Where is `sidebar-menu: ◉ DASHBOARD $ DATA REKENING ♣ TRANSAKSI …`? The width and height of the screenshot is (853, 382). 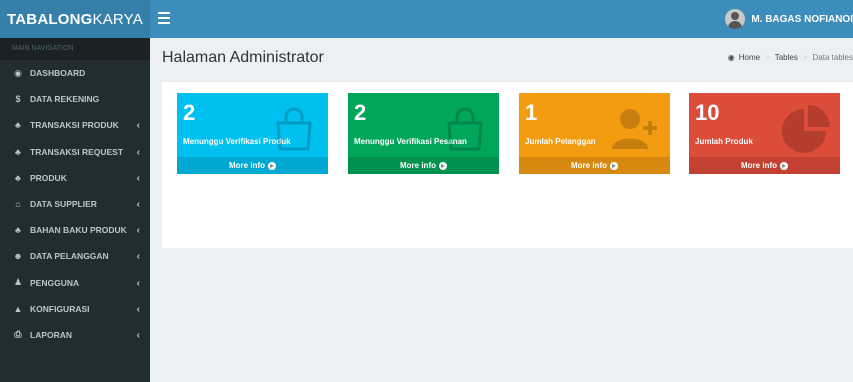 sidebar-menu: ◉ DASHBOARD $ DATA REKENING ♣ TRANSAKSI … is located at coordinates (75, 204).